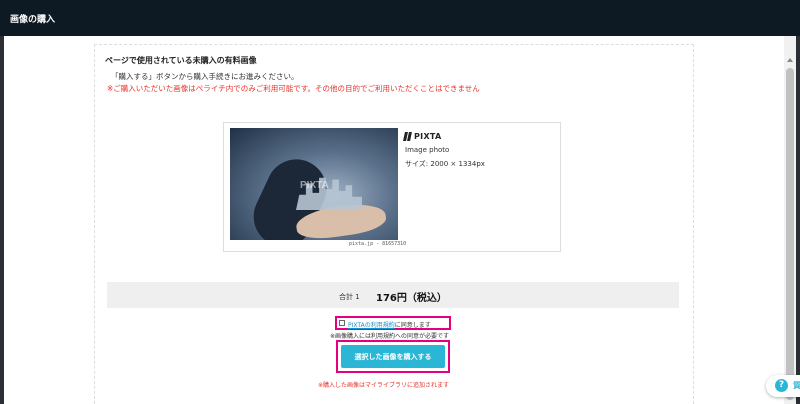 This screenshot has width=800, height=404. I want to click on help-label: 質, so click(796, 385).